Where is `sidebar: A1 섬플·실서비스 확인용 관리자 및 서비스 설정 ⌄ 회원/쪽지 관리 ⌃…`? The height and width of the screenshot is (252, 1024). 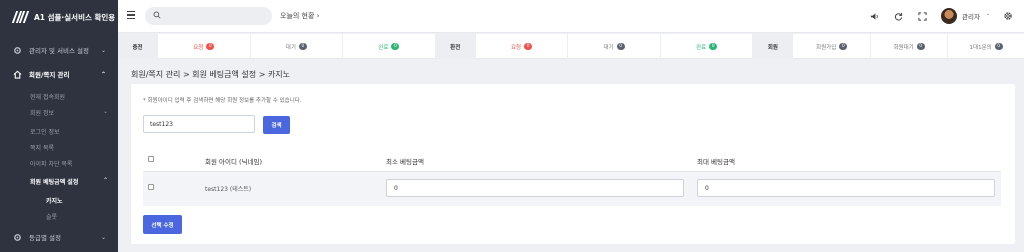
sidebar: A1 섬플·실서비스 확인용 관리자 및 서비스 설정 ⌄ 회원/쪽지 관리 ⌃… is located at coordinates (59, 126).